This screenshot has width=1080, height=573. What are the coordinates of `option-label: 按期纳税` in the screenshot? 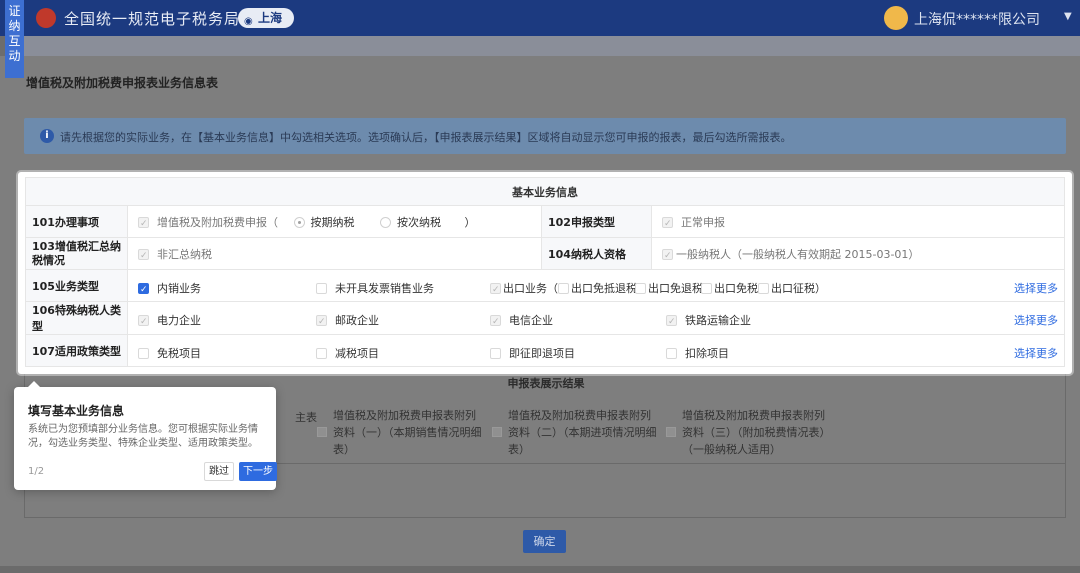 It's located at (332, 222).